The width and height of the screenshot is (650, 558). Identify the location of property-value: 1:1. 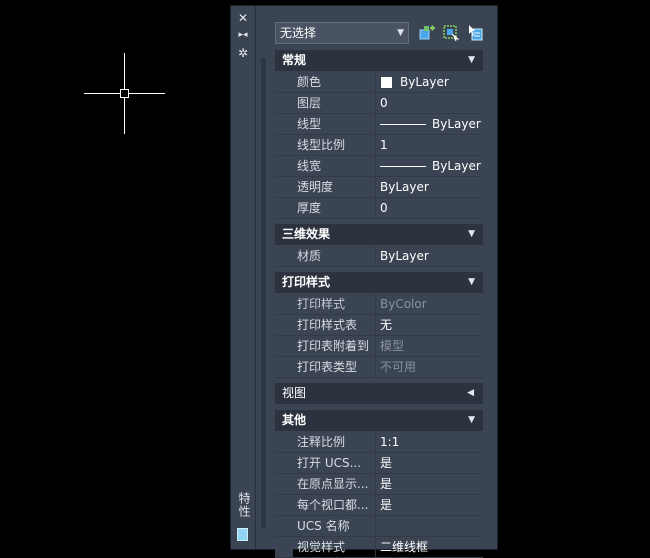
(390, 442).